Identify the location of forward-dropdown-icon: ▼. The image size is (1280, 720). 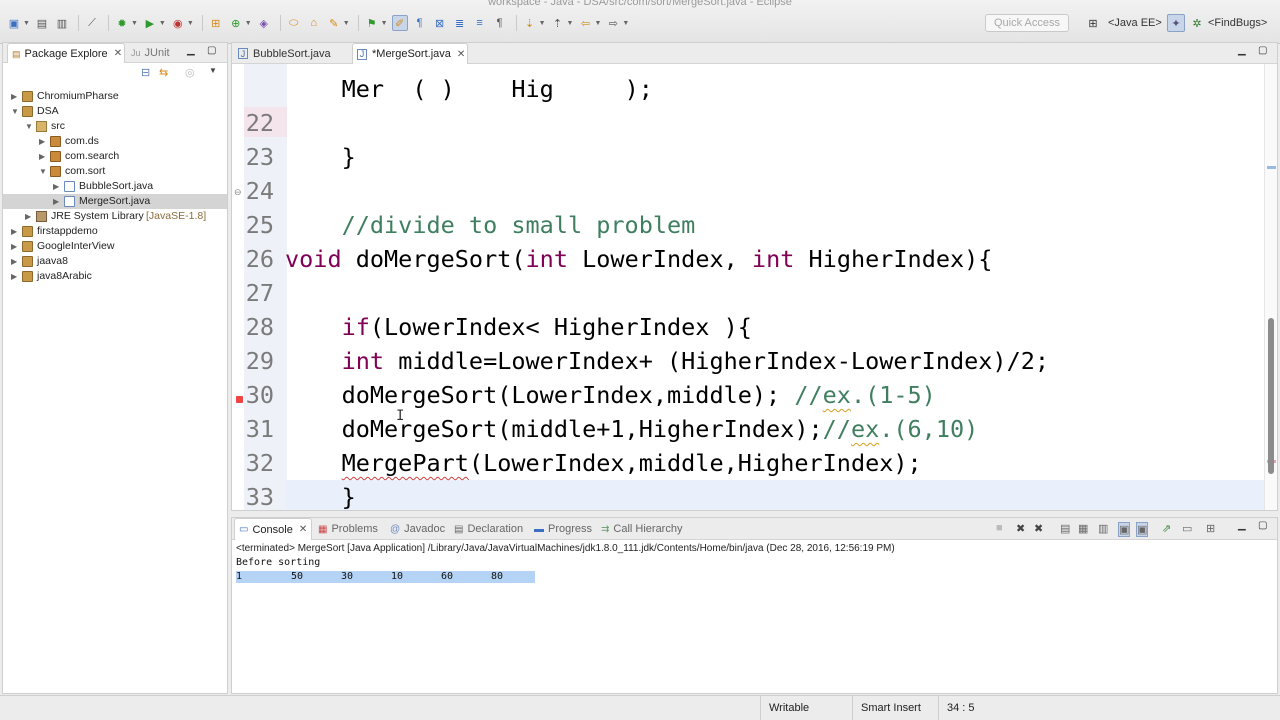
(625, 23).